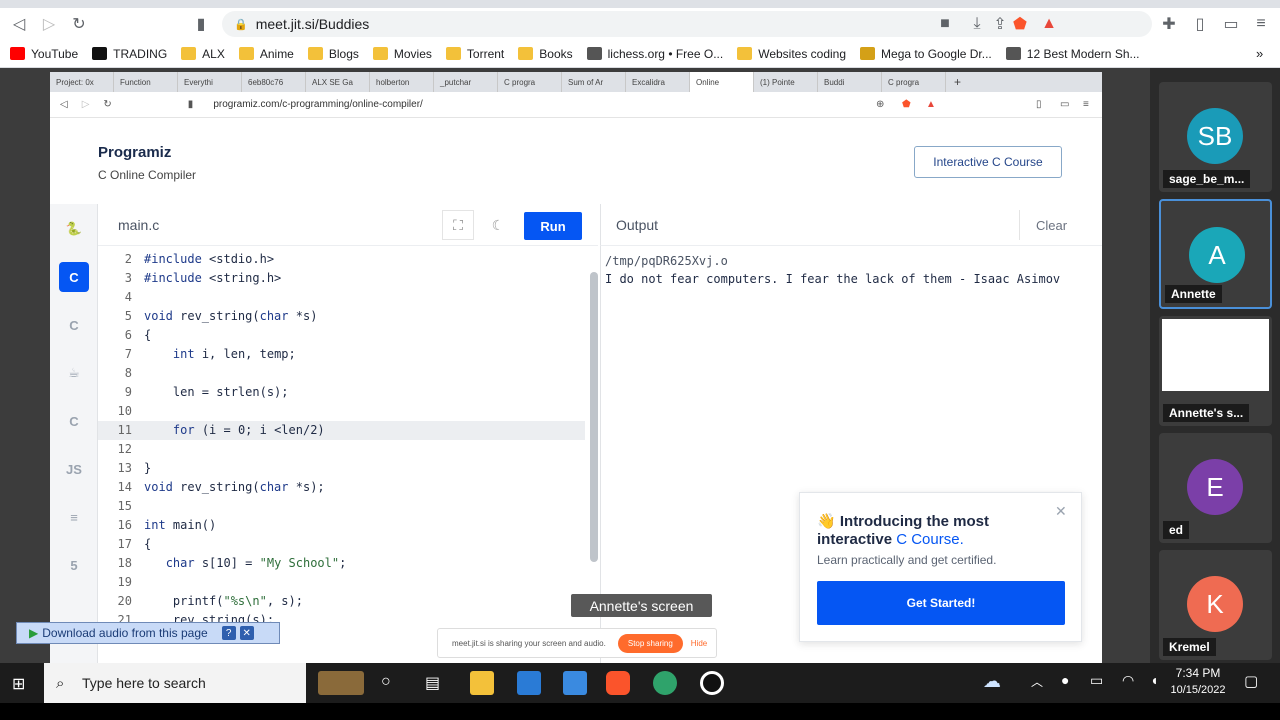  Describe the element at coordinates (529, 683) in the screenshot. I see `mail-icon` at that location.